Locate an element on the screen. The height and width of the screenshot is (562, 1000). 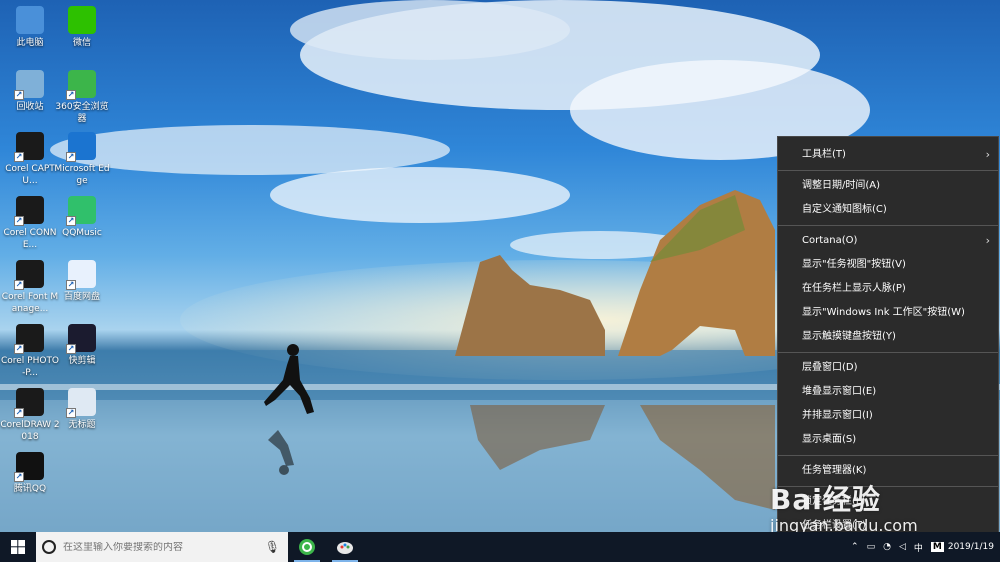
menu-item-label: 调整日期/时间(A) is located at coordinates (841, 185).